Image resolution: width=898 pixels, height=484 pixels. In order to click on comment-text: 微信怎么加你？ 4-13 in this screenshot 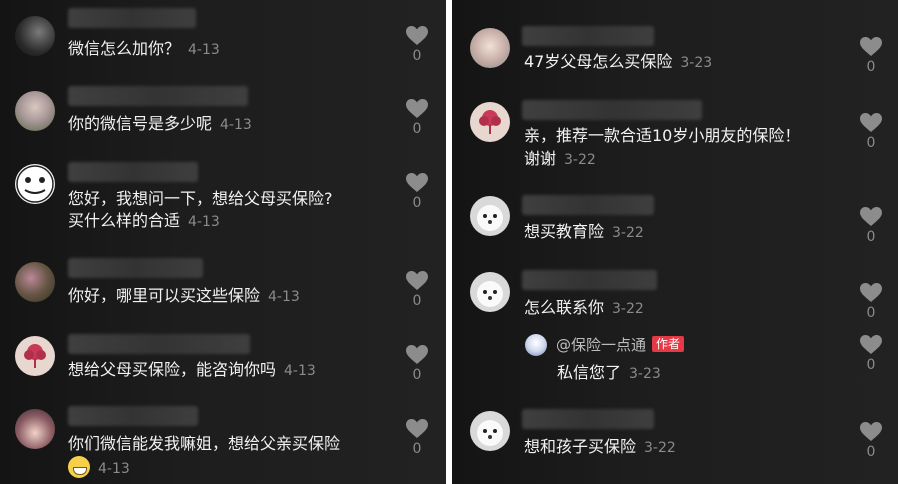, I will do `click(144, 48)`.